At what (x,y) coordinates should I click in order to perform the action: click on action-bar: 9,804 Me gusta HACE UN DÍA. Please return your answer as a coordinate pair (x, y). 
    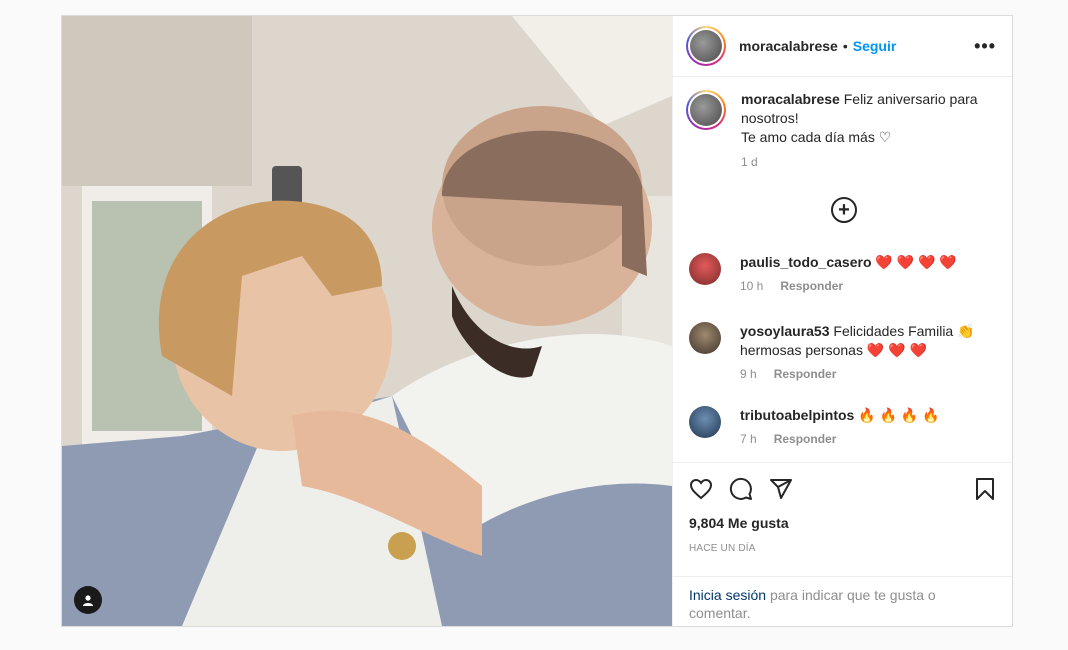
    Looking at the image, I should click on (842, 523).